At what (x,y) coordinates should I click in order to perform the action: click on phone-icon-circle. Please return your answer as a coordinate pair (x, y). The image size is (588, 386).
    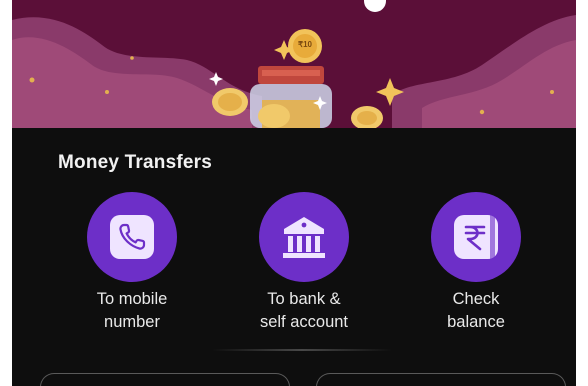
    Looking at the image, I should click on (132, 237).